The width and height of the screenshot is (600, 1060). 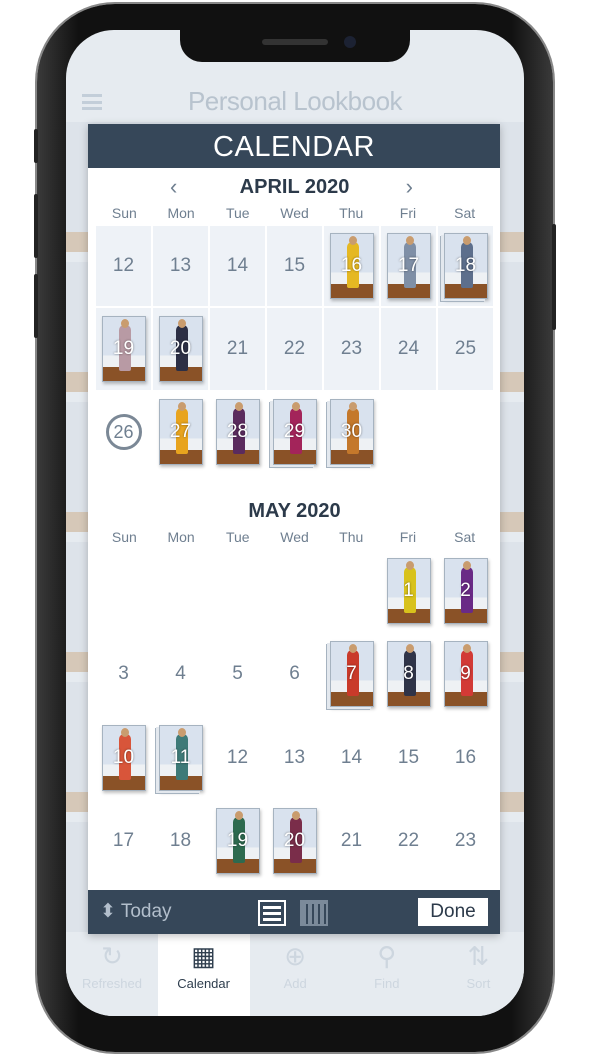 What do you see at coordinates (387, 956) in the screenshot?
I see `search-icon: ⚲` at bounding box center [387, 956].